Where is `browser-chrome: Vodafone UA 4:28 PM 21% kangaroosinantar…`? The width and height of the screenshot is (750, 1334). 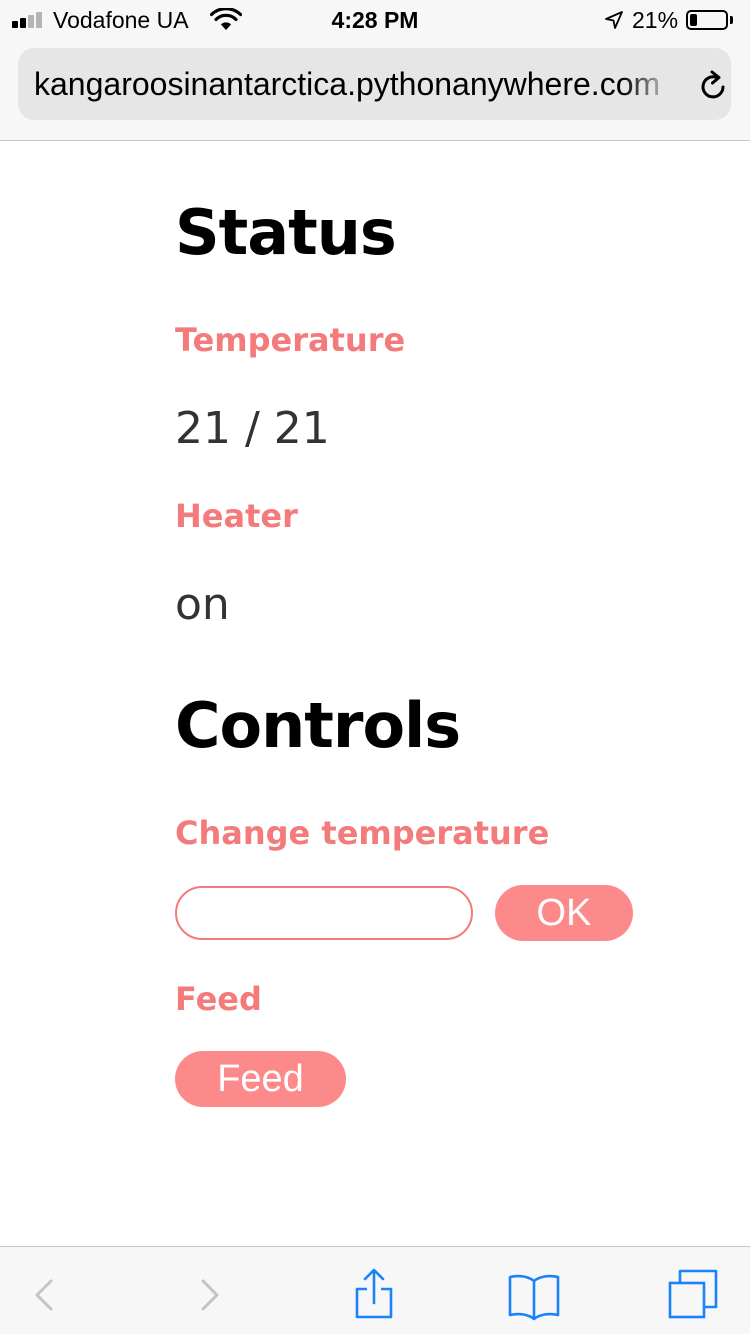
browser-chrome: Vodafone UA 4:28 PM 21% kangaroosinantar… is located at coordinates (375, 70).